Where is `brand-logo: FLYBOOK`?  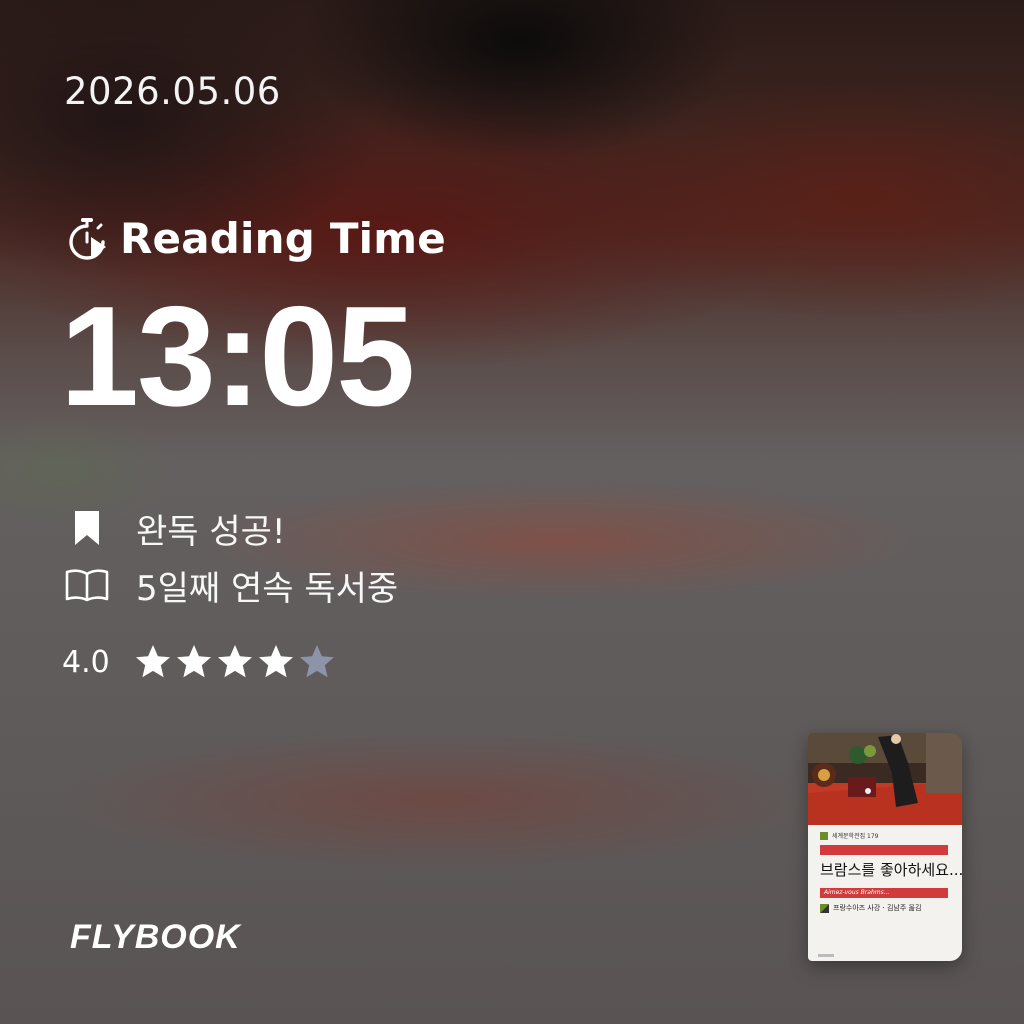 brand-logo: FLYBOOK is located at coordinates (155, 937).